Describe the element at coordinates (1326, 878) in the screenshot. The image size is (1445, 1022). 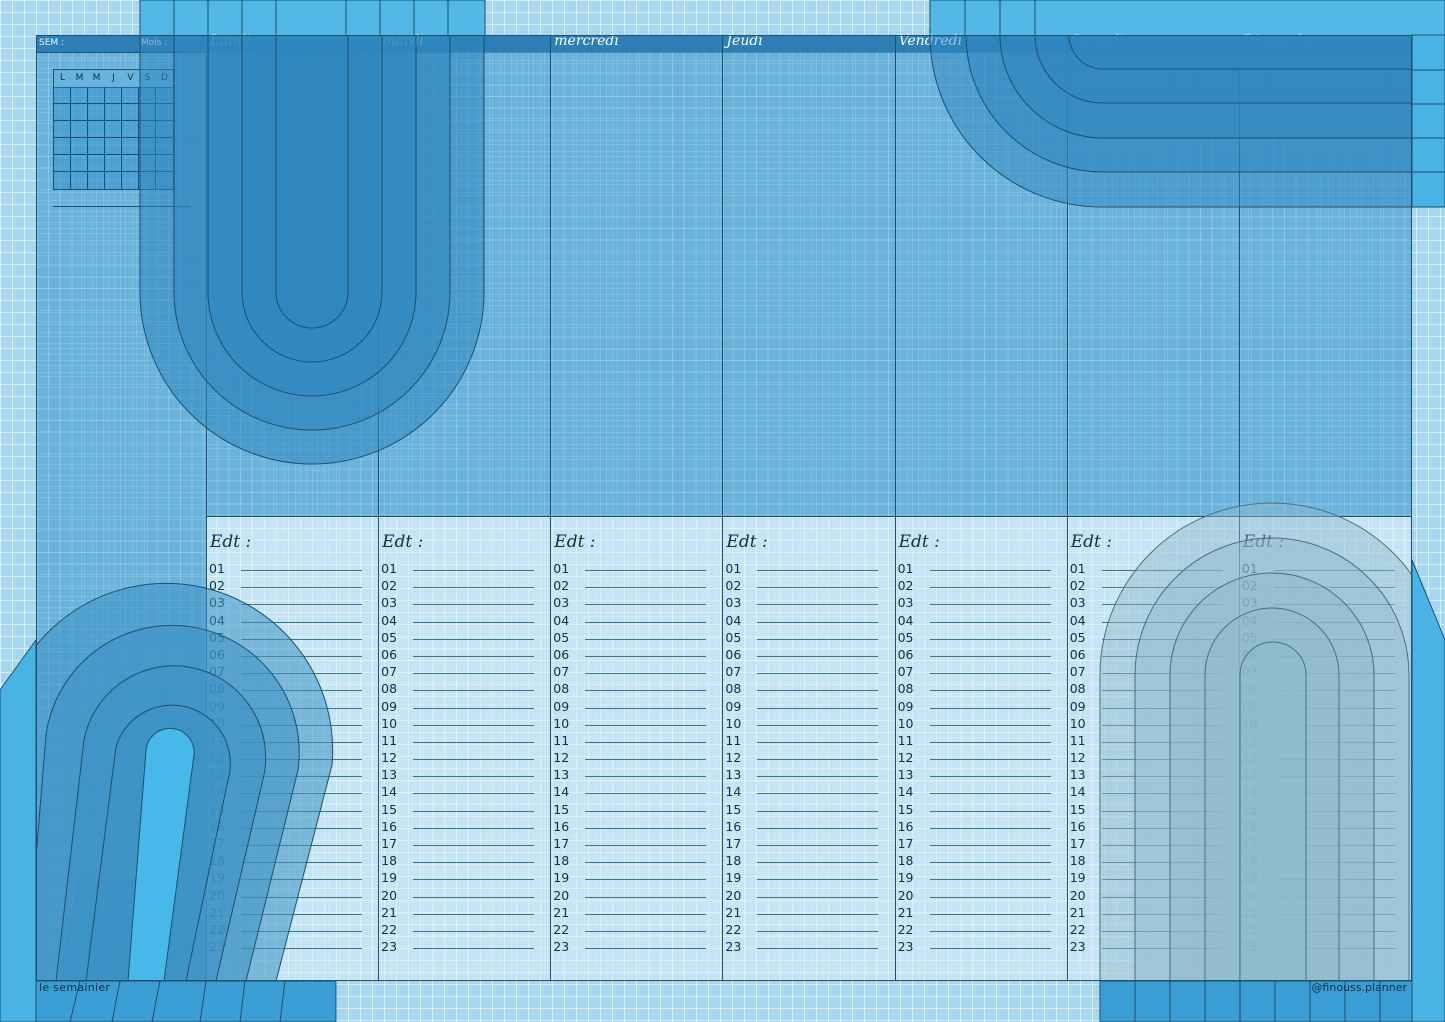
I see `hour-row: 19` at that location.